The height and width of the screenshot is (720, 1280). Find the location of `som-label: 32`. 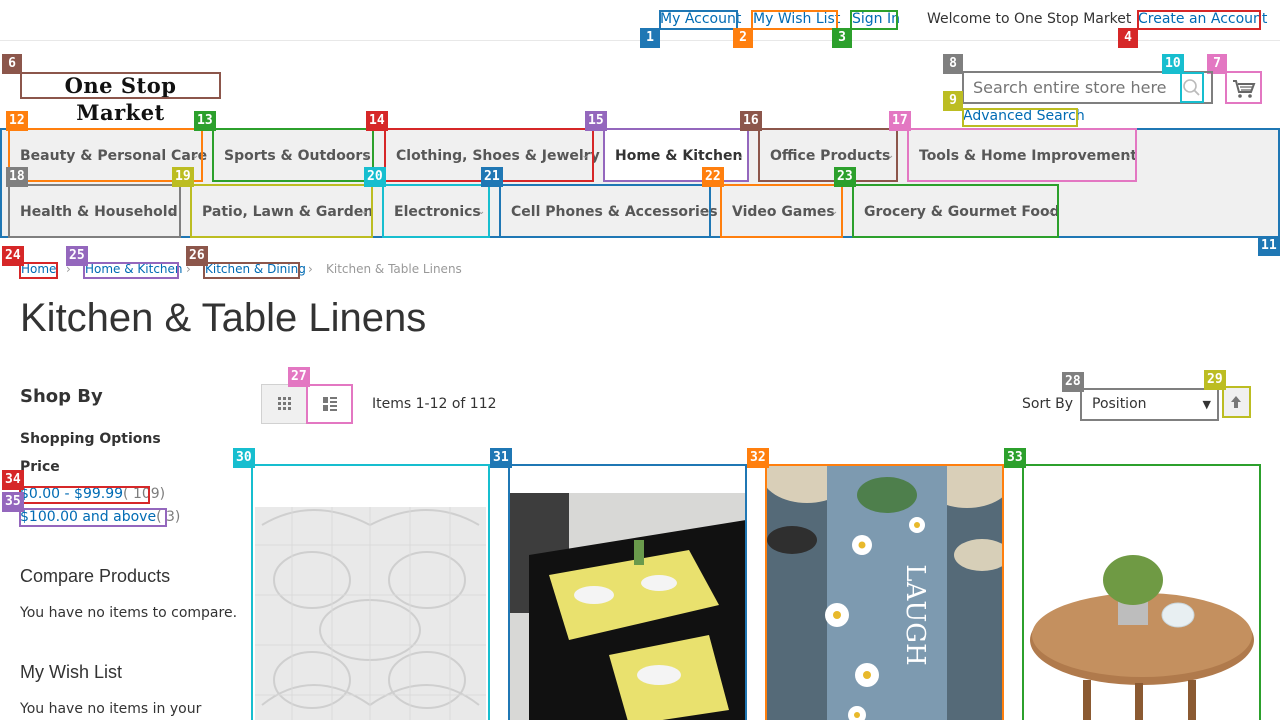

som-label: 32 is located at coordinates (758, 458).